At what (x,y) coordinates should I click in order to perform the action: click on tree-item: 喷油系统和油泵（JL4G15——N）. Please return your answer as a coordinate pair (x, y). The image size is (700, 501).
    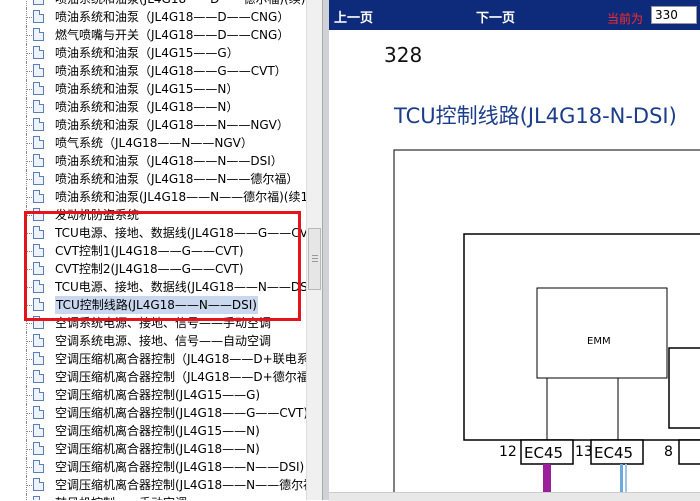
    Looking at the image, I should click on (153, 89).